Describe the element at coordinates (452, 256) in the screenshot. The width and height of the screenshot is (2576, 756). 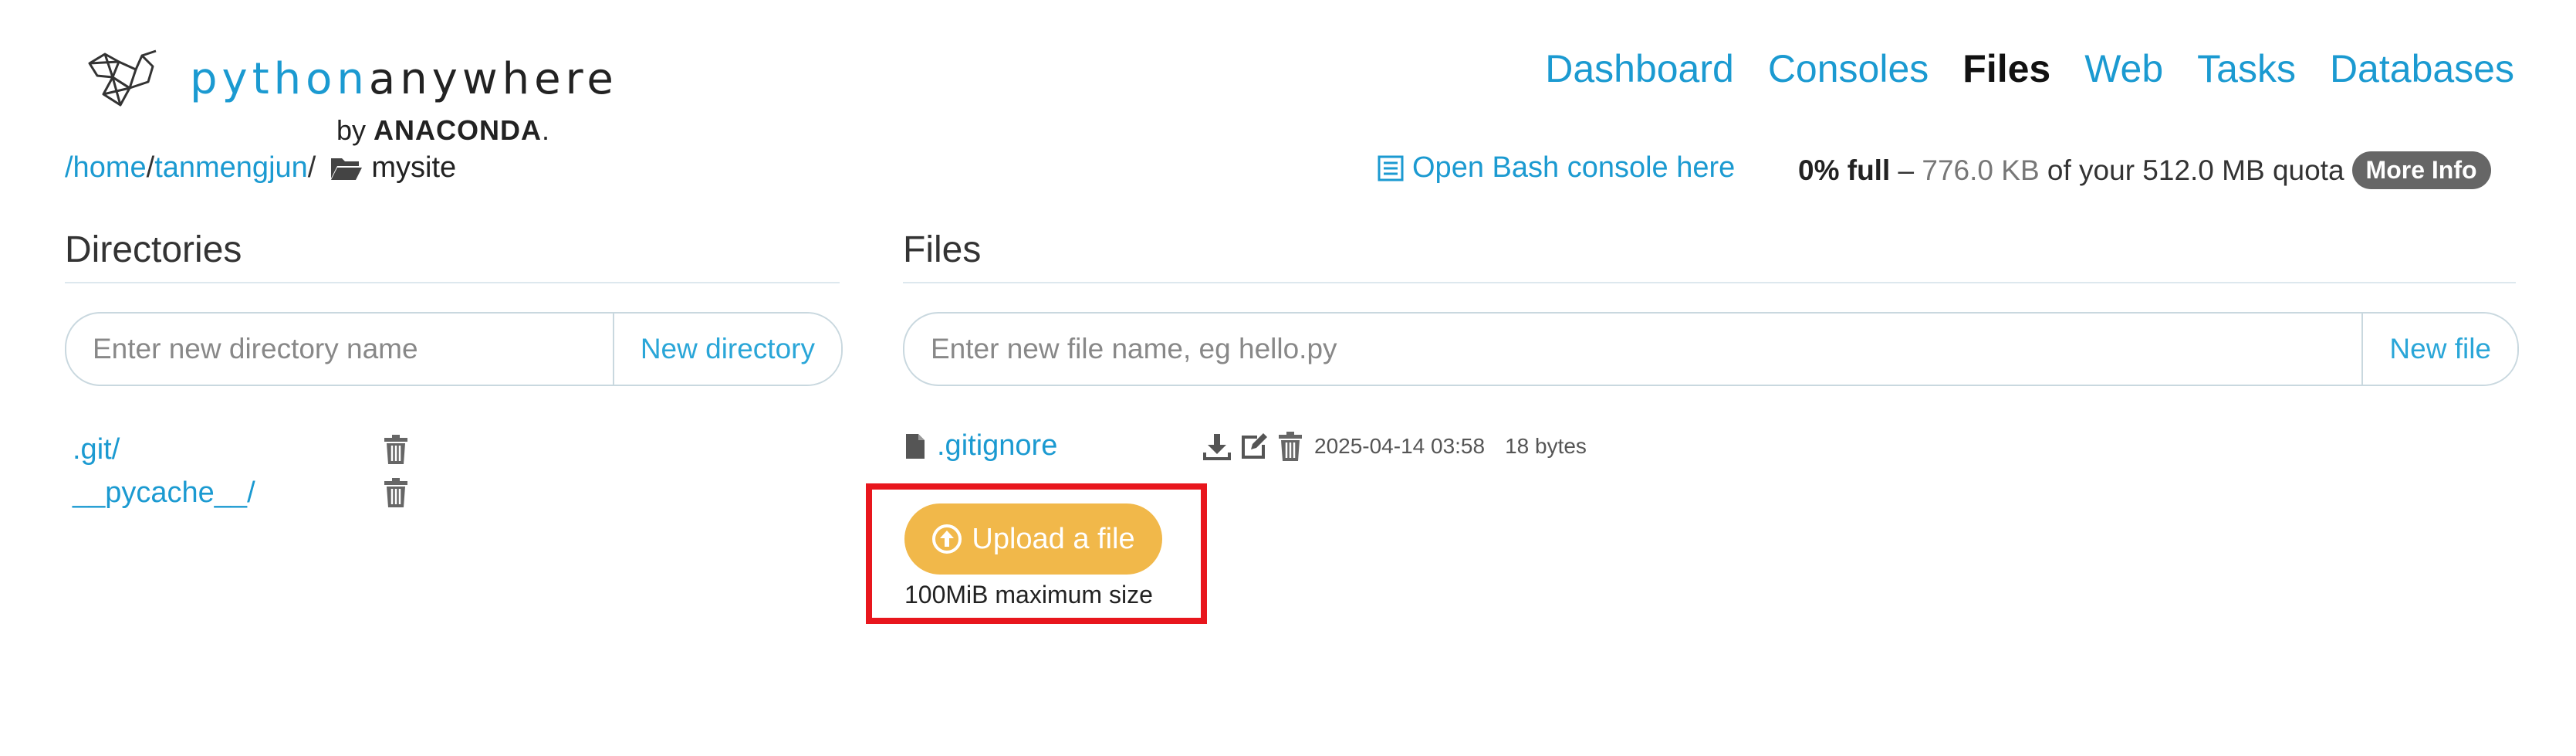
I see `directories-heading: Directories` at that location.